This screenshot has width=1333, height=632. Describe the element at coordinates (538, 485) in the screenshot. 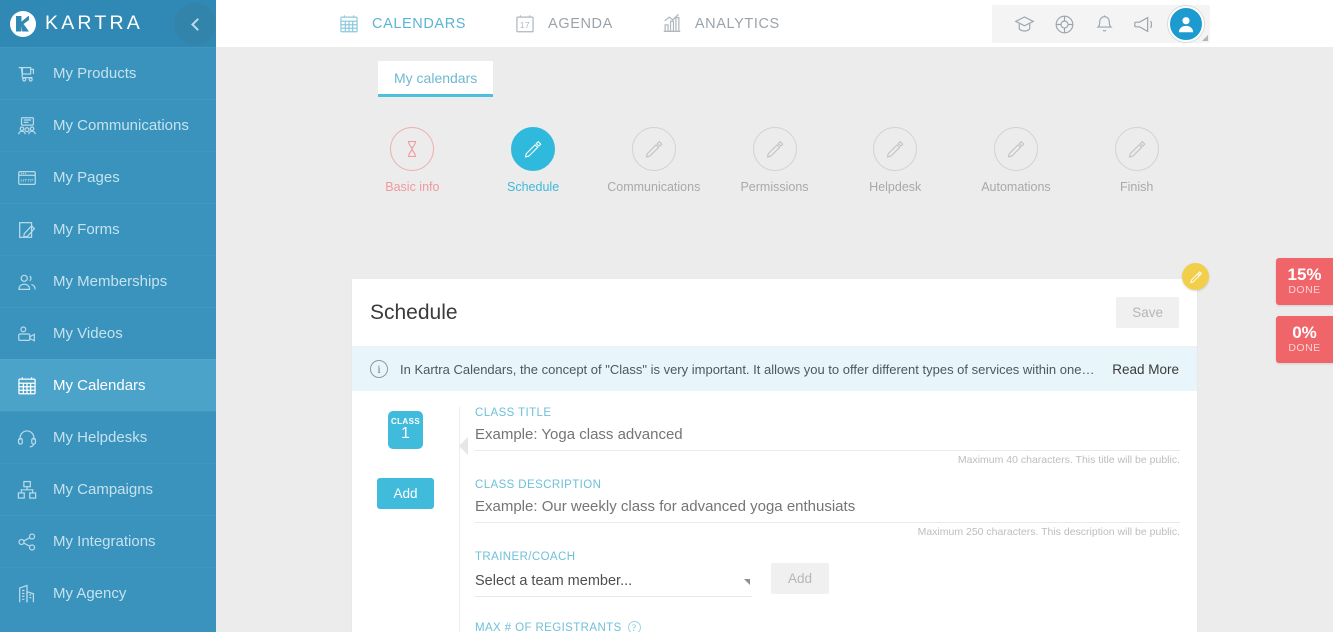

I see `class-description-label: CLASS DESCRIPTION` at that location.